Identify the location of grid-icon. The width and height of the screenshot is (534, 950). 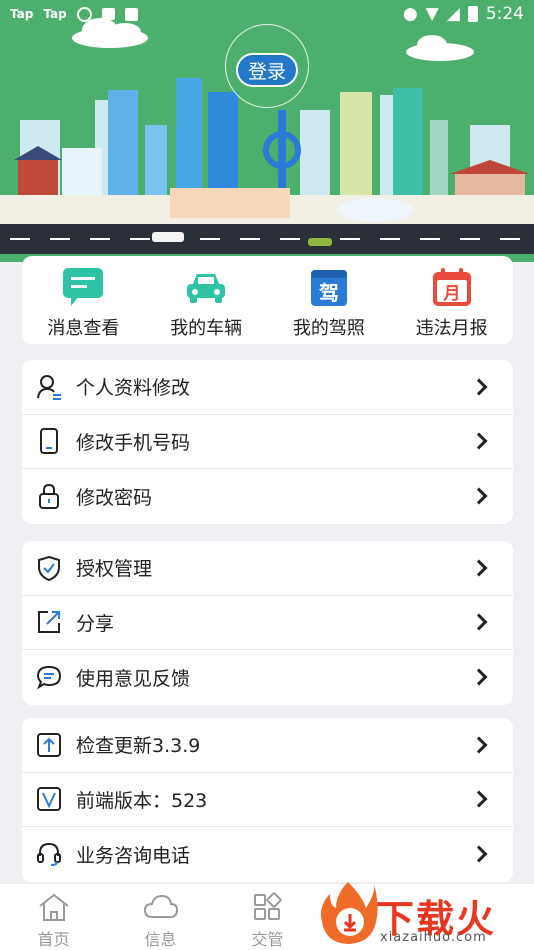
(267, 906).